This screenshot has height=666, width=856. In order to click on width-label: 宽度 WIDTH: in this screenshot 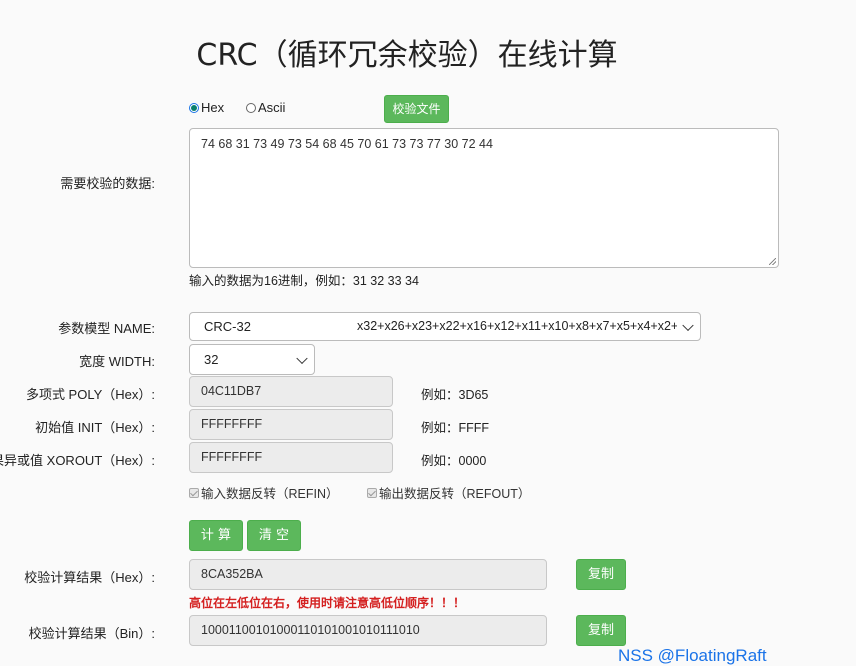, I will do `click(117, 361)`.